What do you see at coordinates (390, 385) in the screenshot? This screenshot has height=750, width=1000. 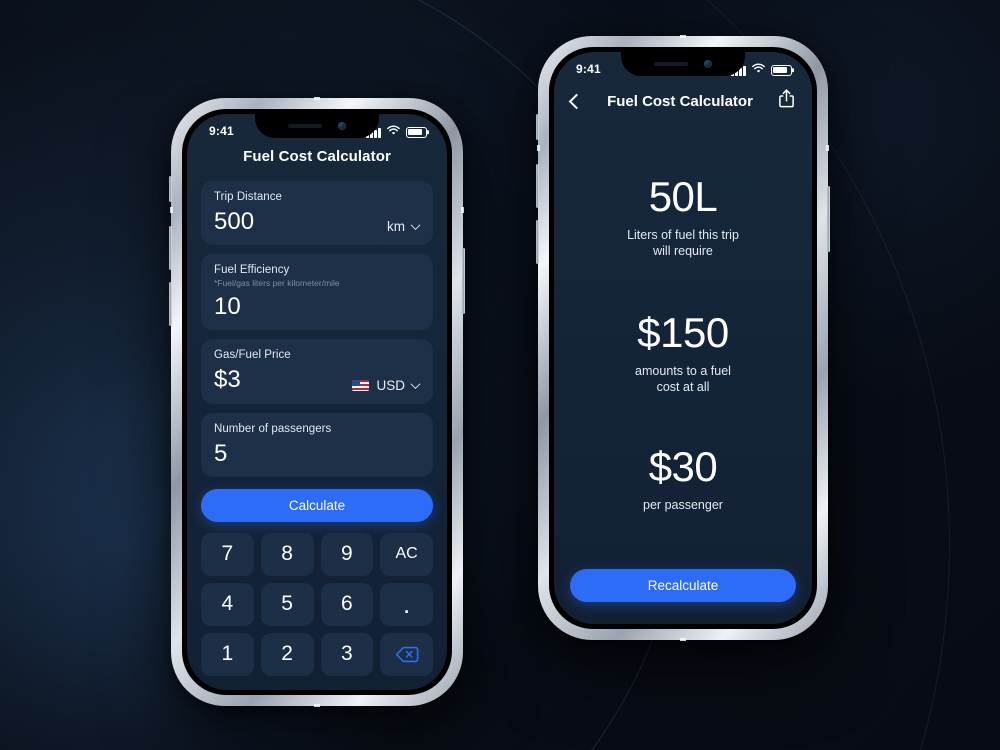 I see `currency-label: USD` at bounding box center [390, 385].